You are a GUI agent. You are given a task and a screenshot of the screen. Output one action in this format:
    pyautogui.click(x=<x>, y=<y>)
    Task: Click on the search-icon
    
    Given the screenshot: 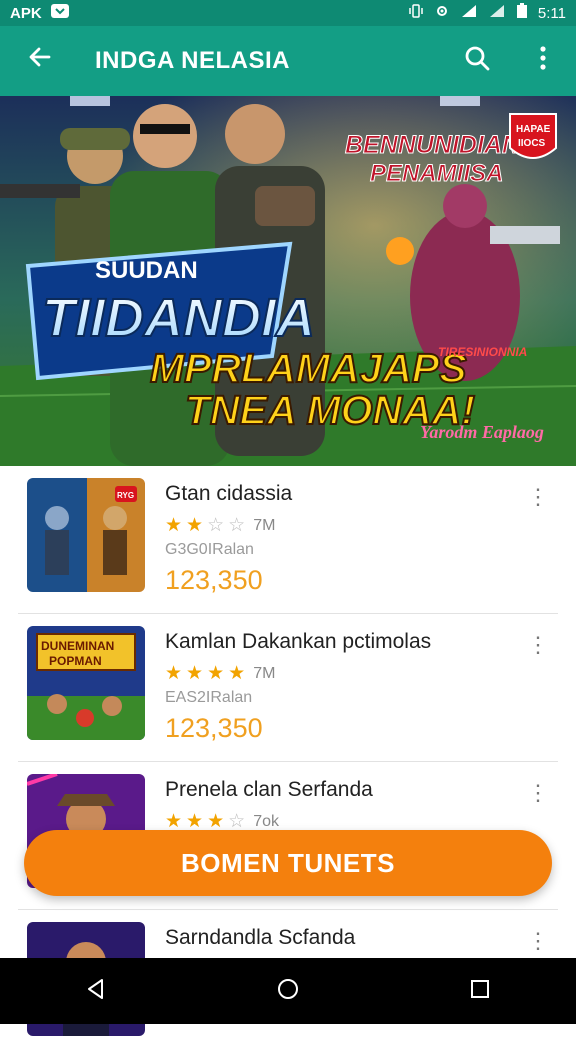 What is the action you would take?
    pyautogui.click(x=477, y=61)
    